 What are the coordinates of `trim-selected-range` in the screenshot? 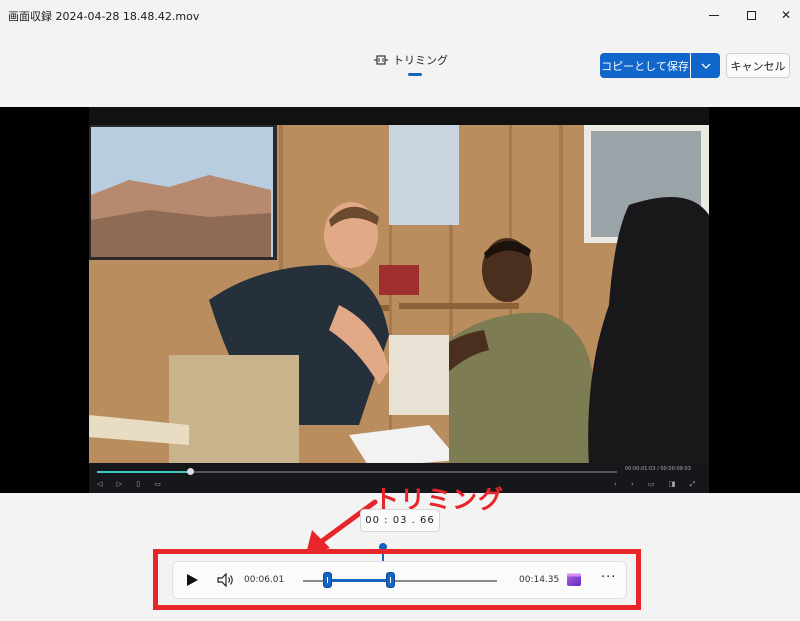 It's located at (359, 580).